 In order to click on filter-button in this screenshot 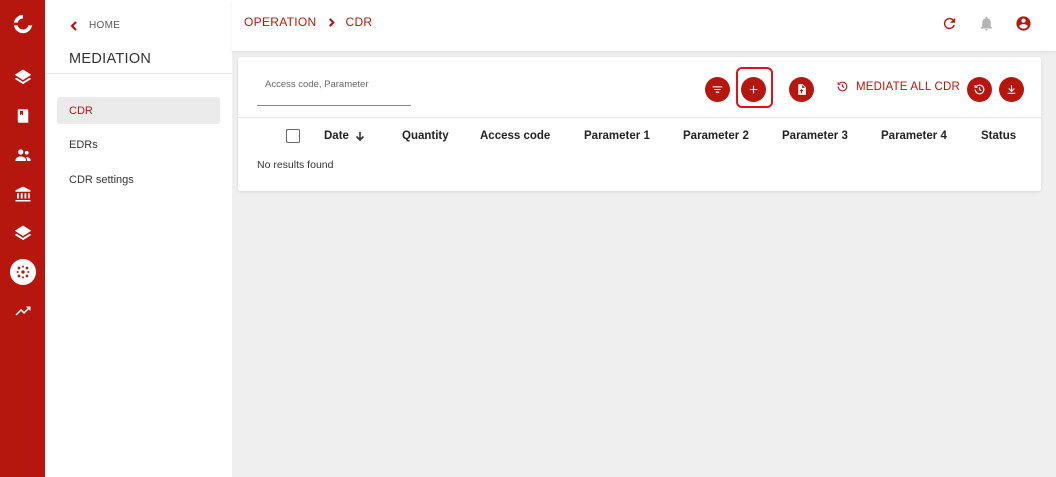, I will do `click(717, 89)`.